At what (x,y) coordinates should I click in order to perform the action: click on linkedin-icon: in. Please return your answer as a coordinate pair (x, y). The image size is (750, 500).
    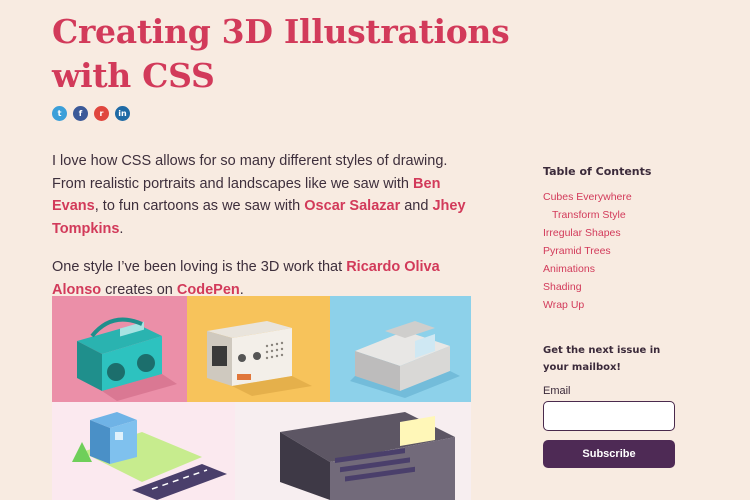
    Looking at the image, I should click on (122, 113).